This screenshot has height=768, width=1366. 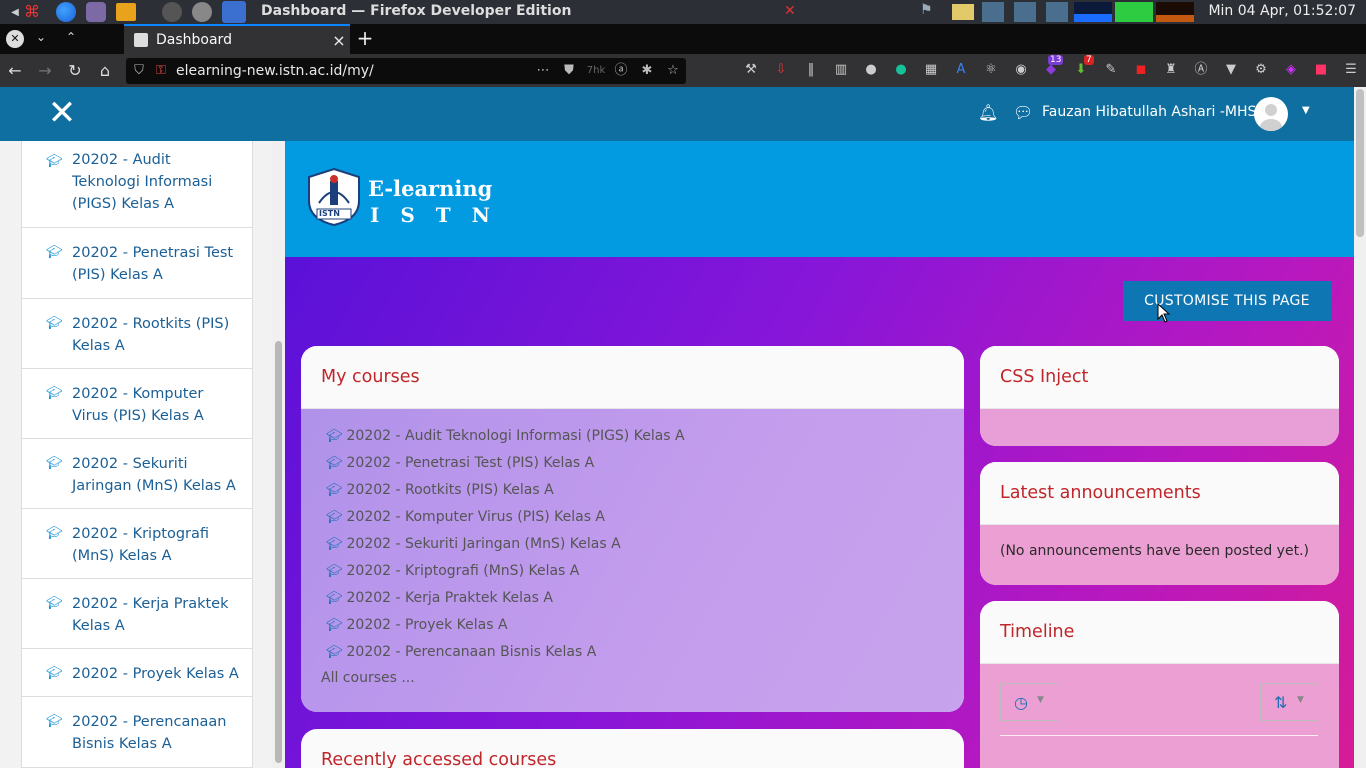 I want to click on page-actions-icon: ⋯, so click(x=543, y=71).